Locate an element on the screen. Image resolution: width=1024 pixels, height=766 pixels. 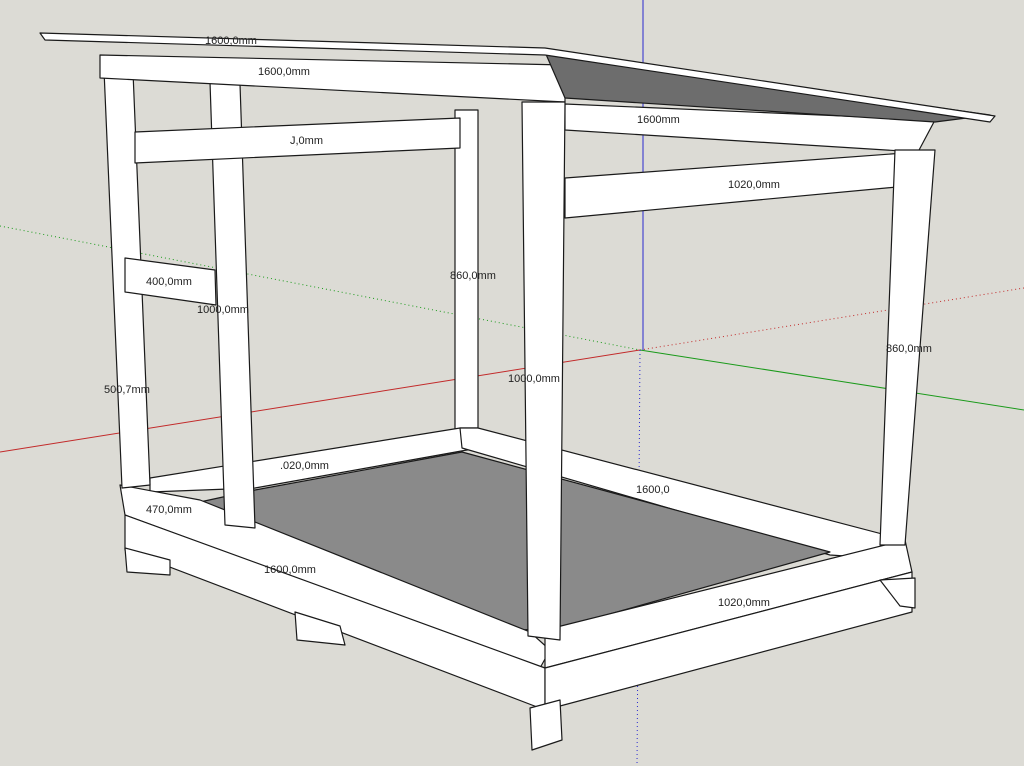
dim-right-base: 1020,0mm is located at coordinates (744, 603).